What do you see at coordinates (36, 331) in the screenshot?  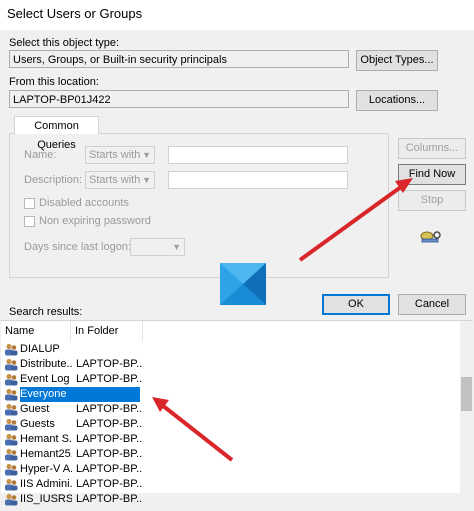 I see `column-header-name: Name` at bounding box center [36, 331].